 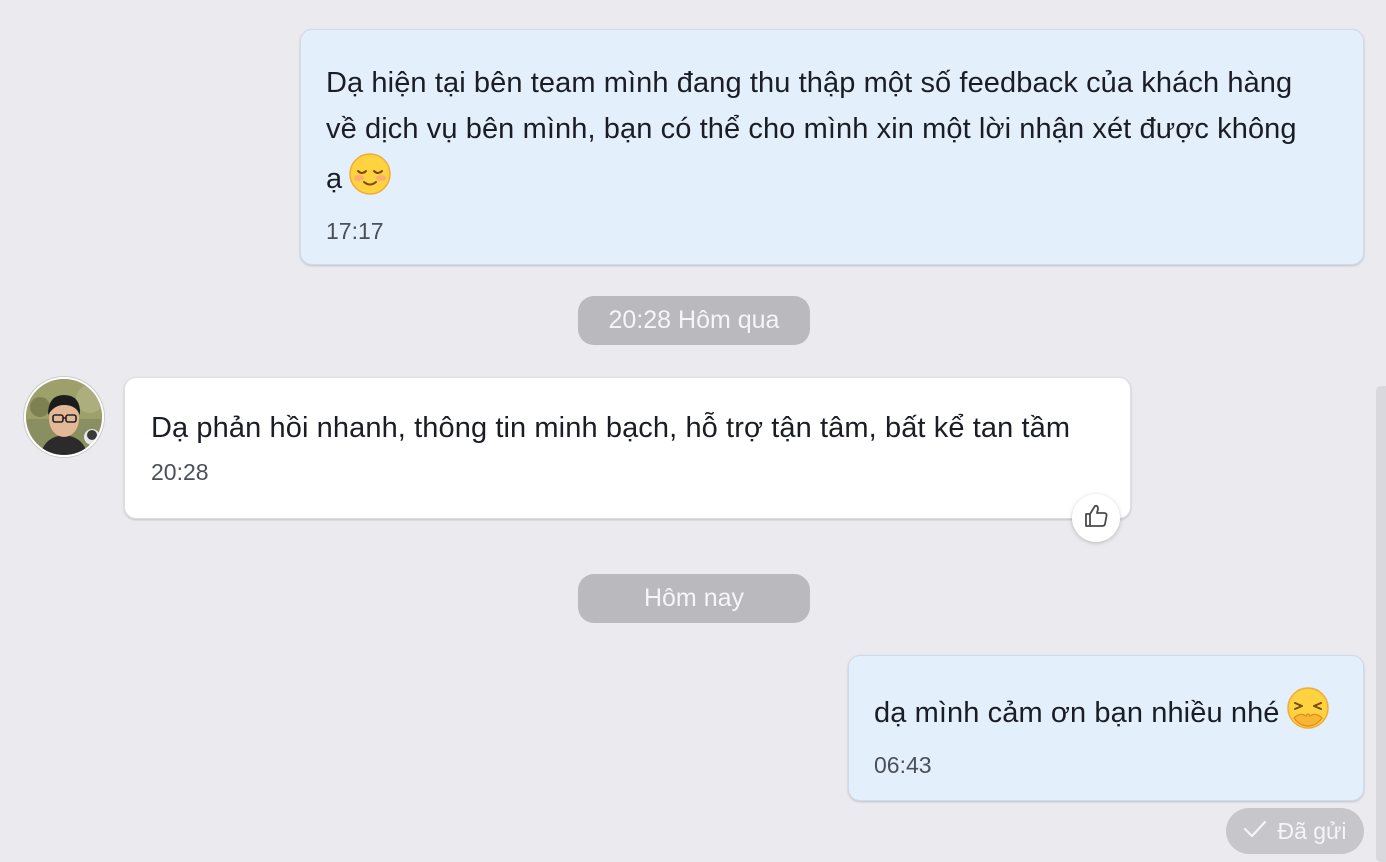 What do you see at coordinates (64, 417) in the screenshot?
I see `avatar` at bounding box center [64, 417].